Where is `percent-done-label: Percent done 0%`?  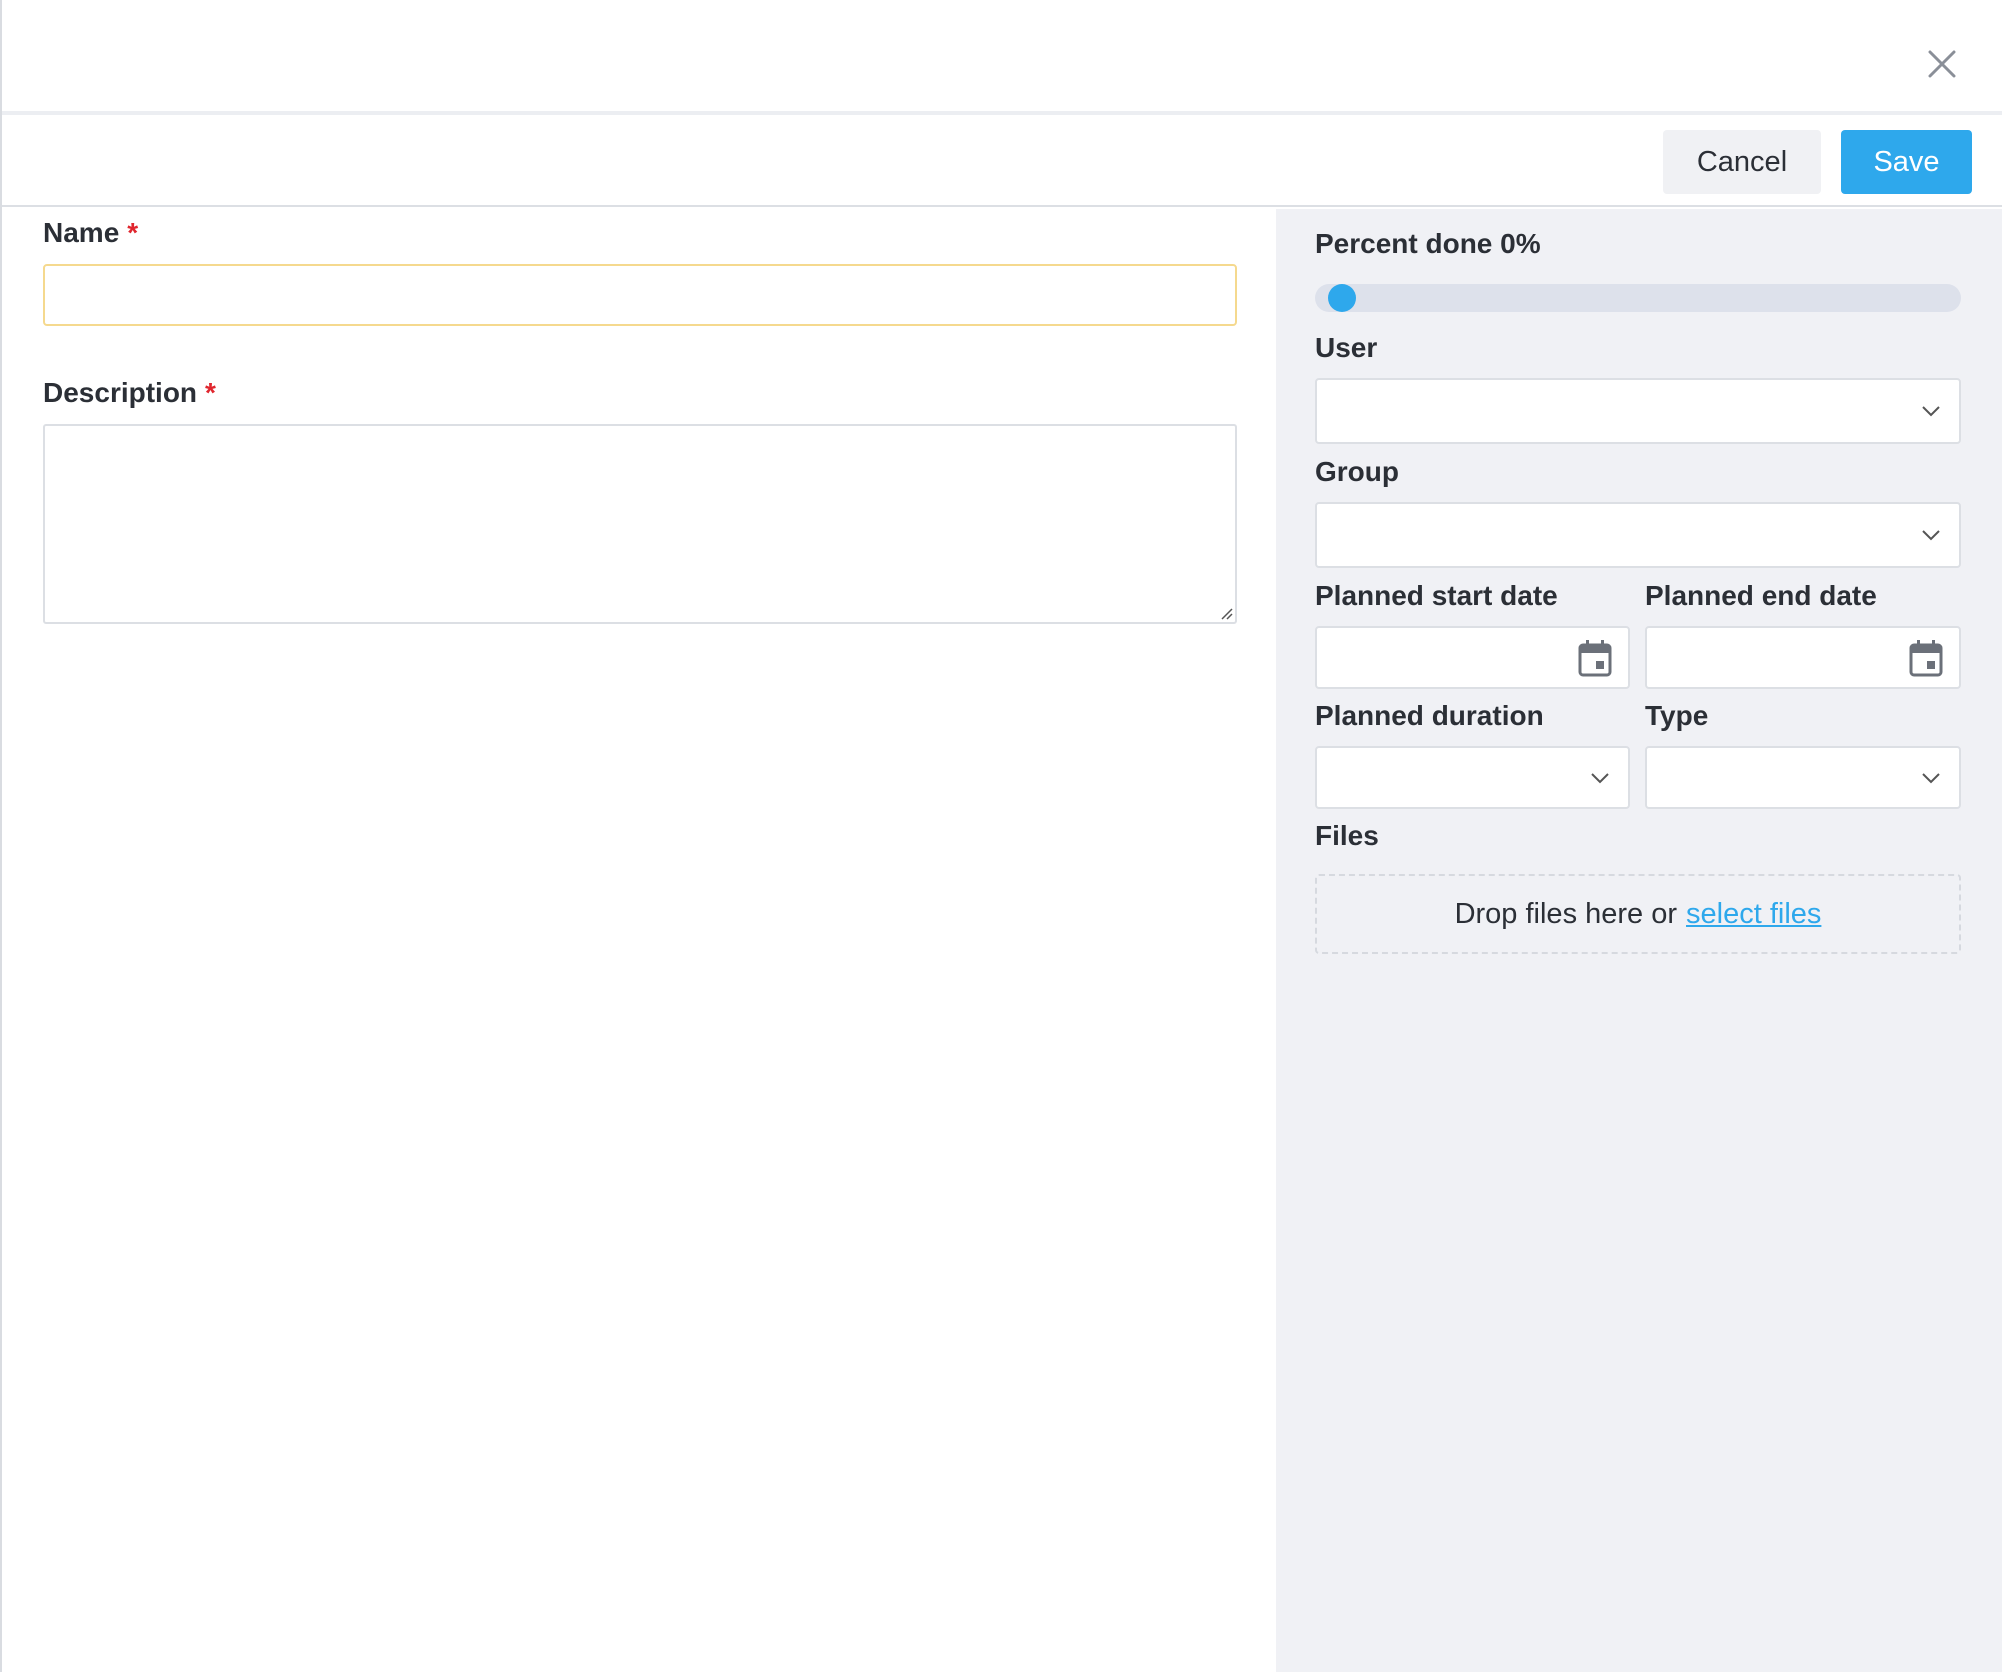 percent-done-label: Percent done 0% is located at coordinates (1428, 243).